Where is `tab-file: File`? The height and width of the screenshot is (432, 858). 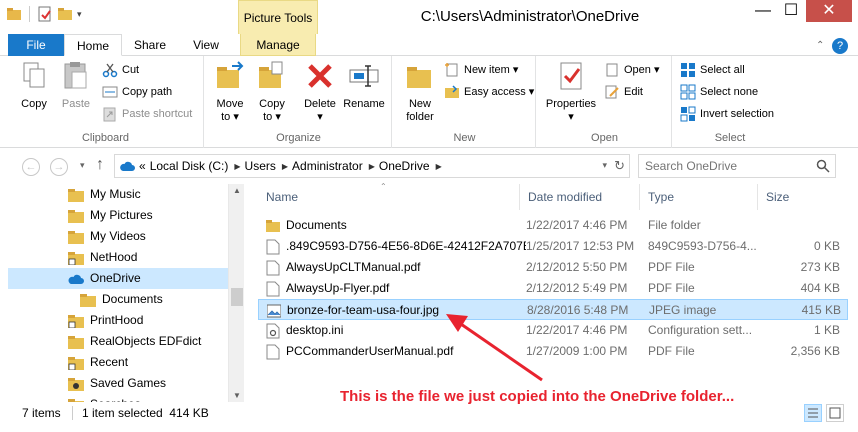 tab-file: File is located at coordinates (36, 45).